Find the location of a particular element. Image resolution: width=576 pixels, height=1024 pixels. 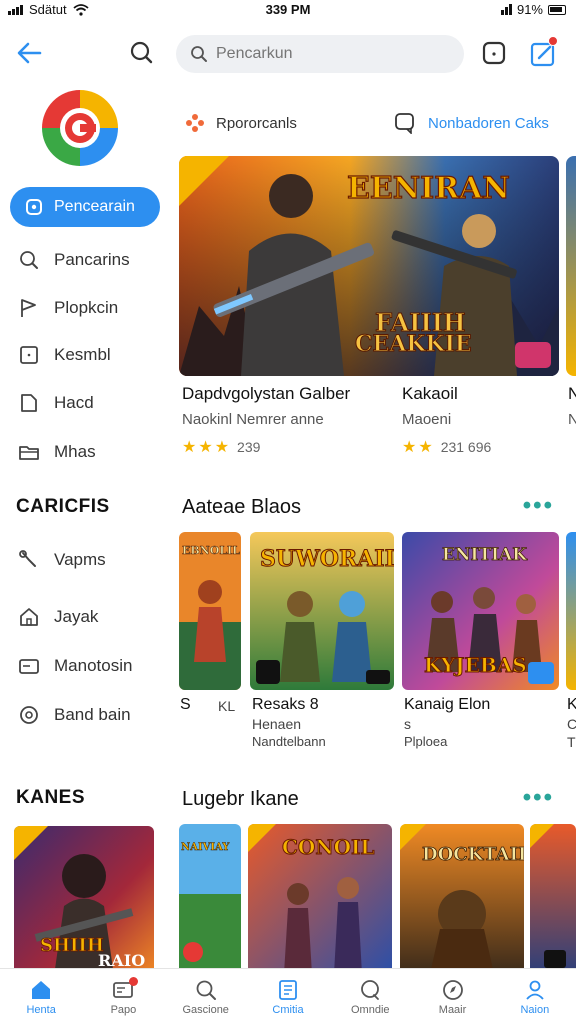

nav-cmitia: Cmitia is located at coordinates (288, 996).